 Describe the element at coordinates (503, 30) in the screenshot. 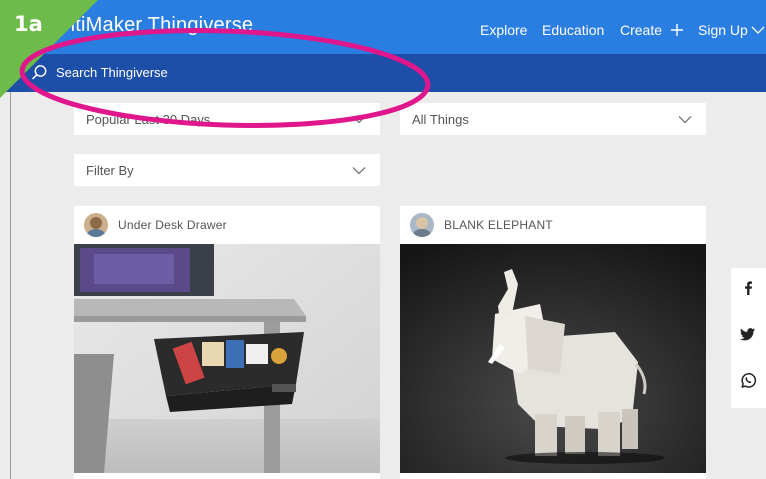

I see `nav-explore: Explore` at that location.